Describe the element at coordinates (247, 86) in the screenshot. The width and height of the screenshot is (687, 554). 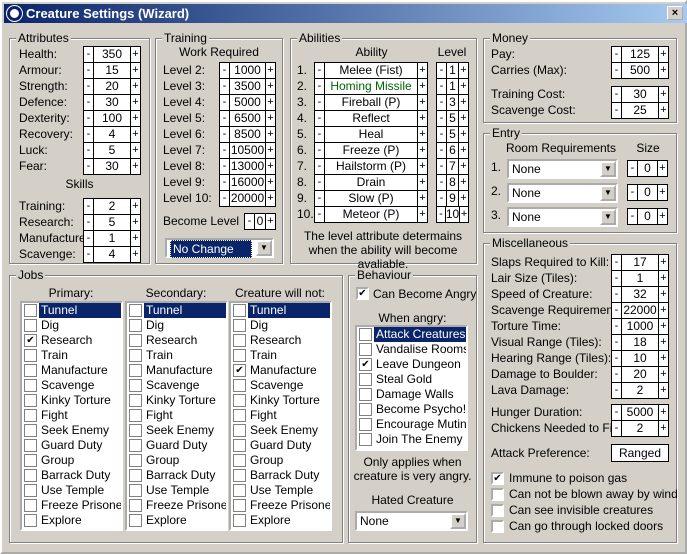
I see `spinner-value: 3500` at that location.